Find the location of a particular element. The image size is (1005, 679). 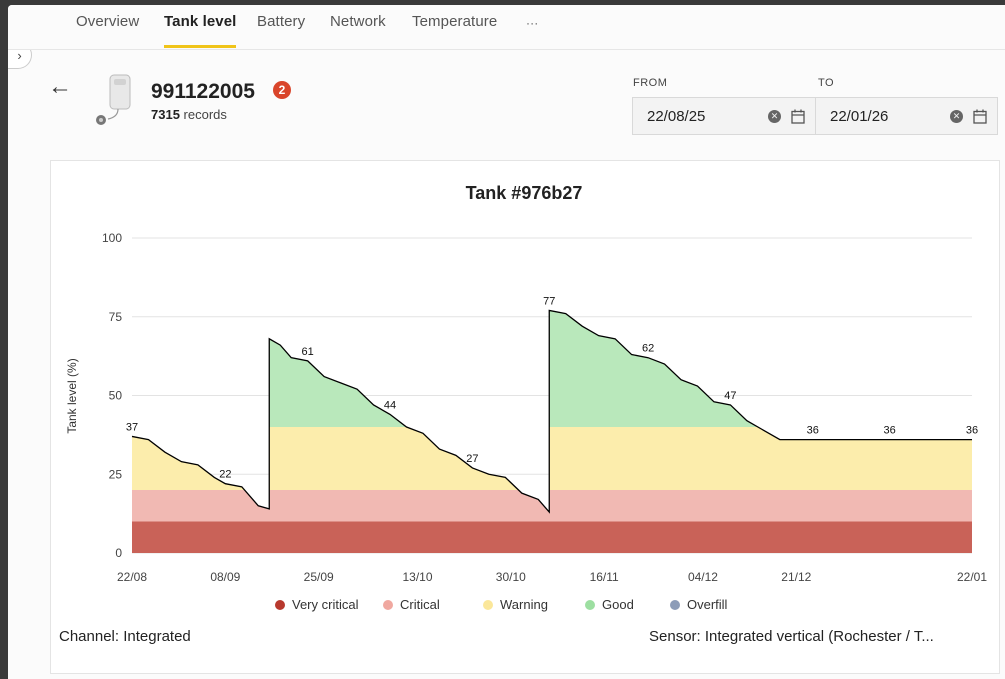

x-tick-label: 30/10 is located at coordinates (511, 577).